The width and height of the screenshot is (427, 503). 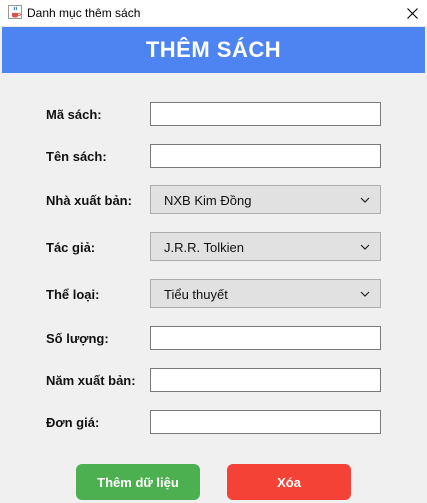 What do you see at coordinates (265, 199) in the screenshot?
I see `nha-xuat-ban-dropdown: NXB Kim Đồng` at bounding box center [265, 199].